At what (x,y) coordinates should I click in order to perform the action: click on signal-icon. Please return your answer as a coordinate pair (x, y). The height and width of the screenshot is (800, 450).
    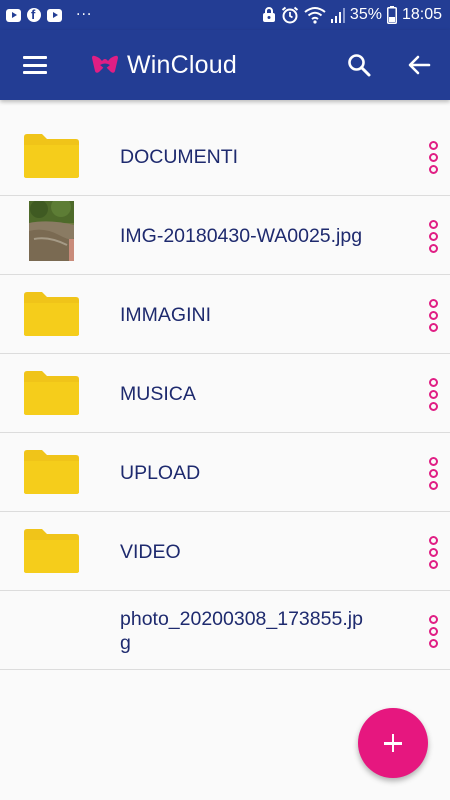
    Looking at the image, I should click on (337, 15).